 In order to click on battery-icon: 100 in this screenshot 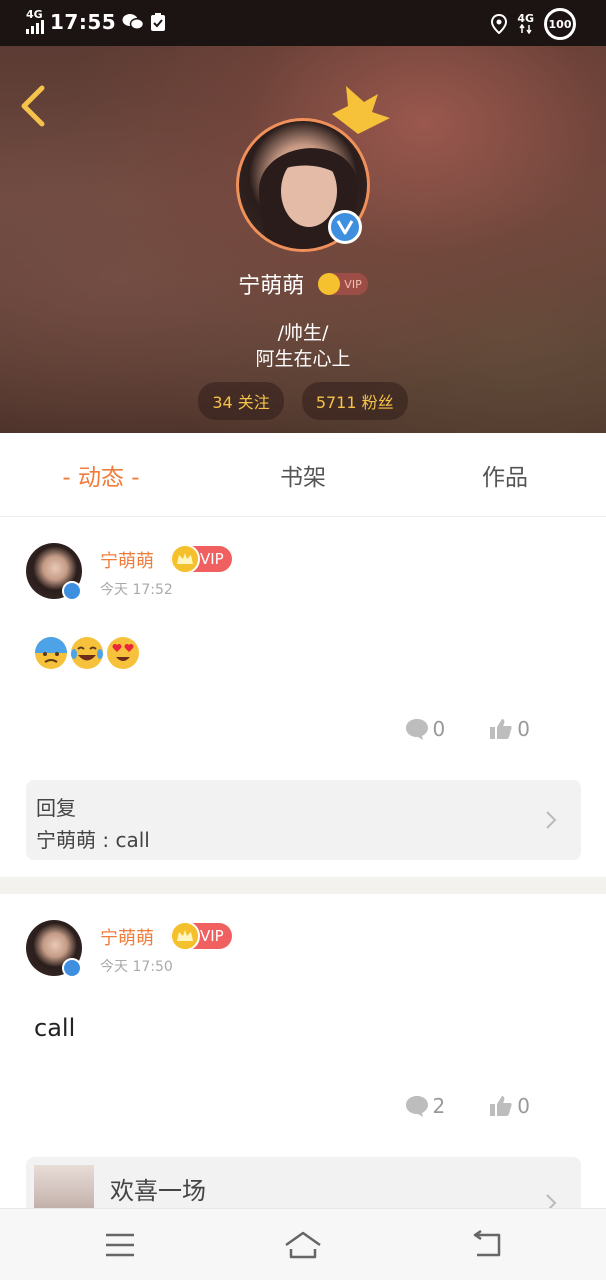, I will do `click(560, 24)`.